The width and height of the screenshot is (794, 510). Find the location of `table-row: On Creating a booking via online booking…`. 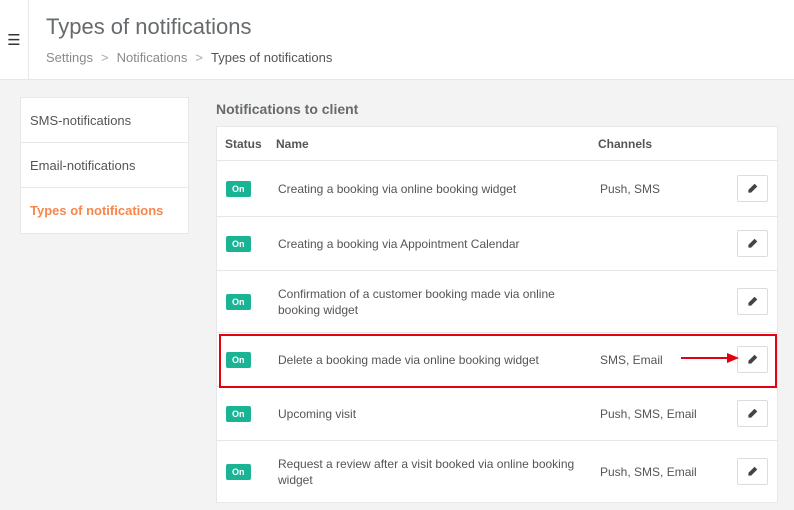

table-row: On Creating a booking via online booking… is located at coordinates (497, 189).